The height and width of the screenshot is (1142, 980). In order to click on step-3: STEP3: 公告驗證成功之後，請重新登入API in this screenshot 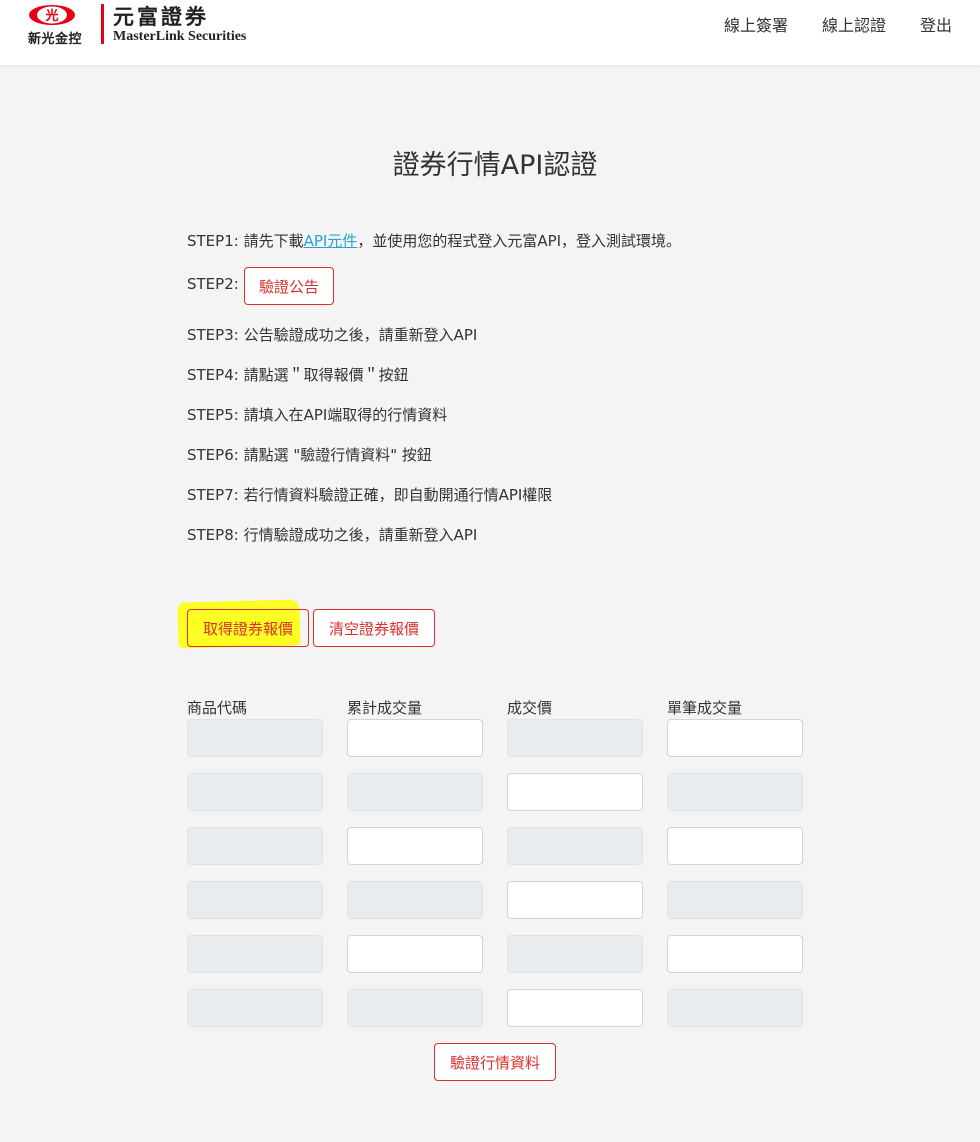, I will do `click(332, 335)`.